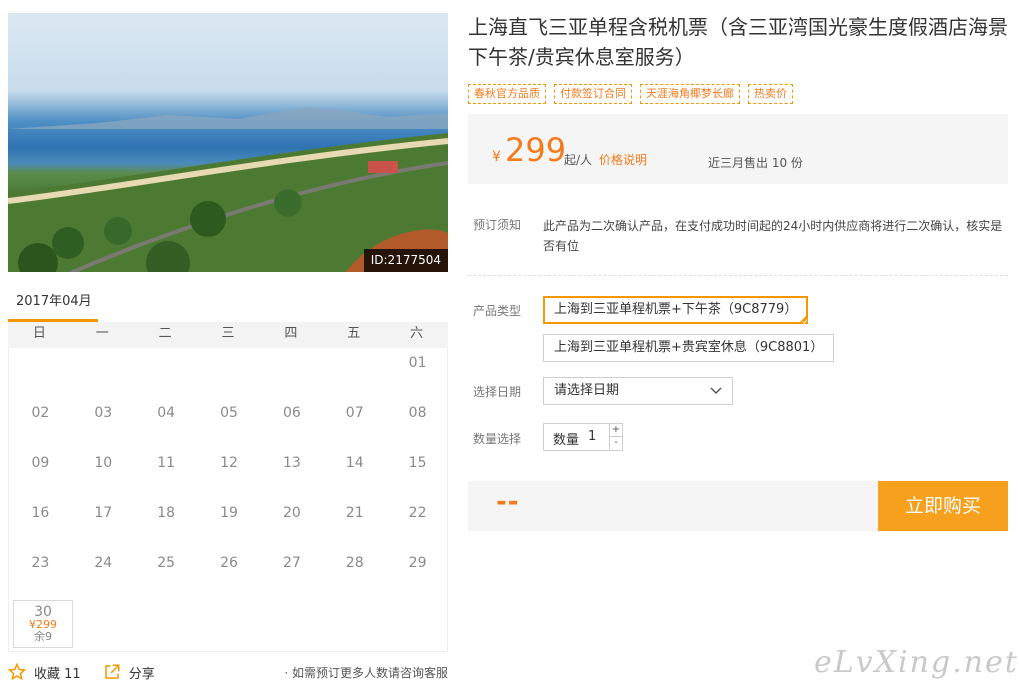 Image resolution: width=1019 pixels, height=699 pixels. Describe the element at coordinates (229, 463) in the screenshot. I see `calendar-day-number: 12` at that location.